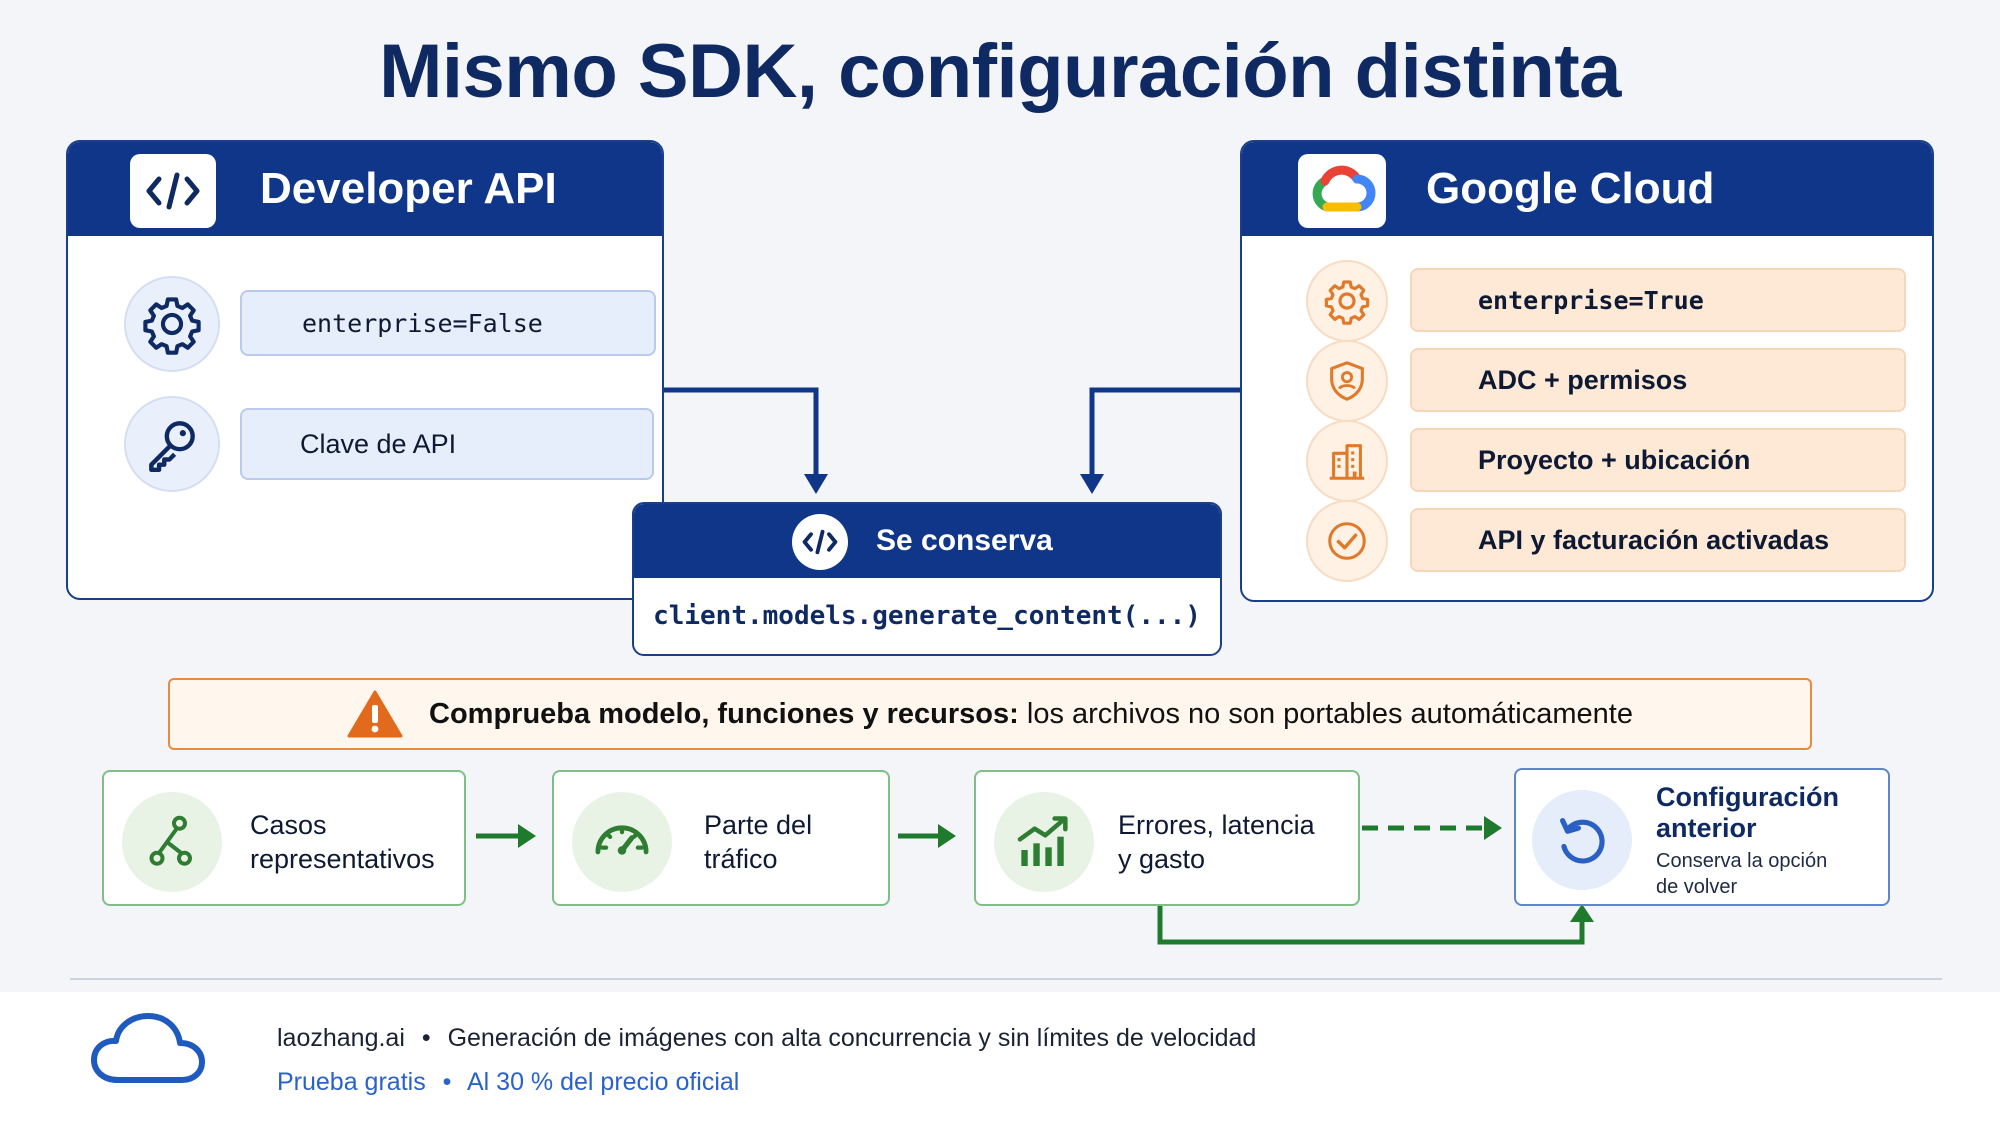  I want to click on step-representative-cases: Casos representativos, so click(284, 838).